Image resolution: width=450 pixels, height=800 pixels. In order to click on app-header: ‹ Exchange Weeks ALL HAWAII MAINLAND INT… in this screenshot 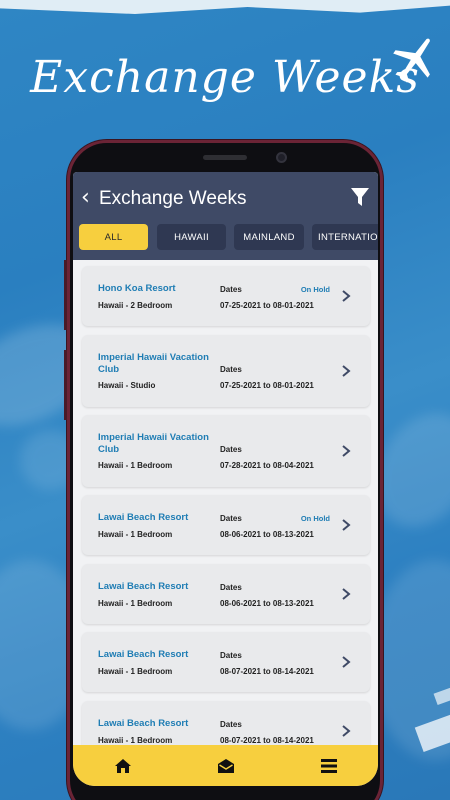, I will do `click(225, 216)`.